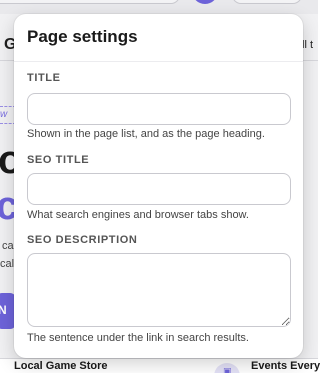 Image resolution: width=320 pixels, height=373 pixels. I want to click on seo-description-label: SEO DESCRIPTION, so click(82, 240).